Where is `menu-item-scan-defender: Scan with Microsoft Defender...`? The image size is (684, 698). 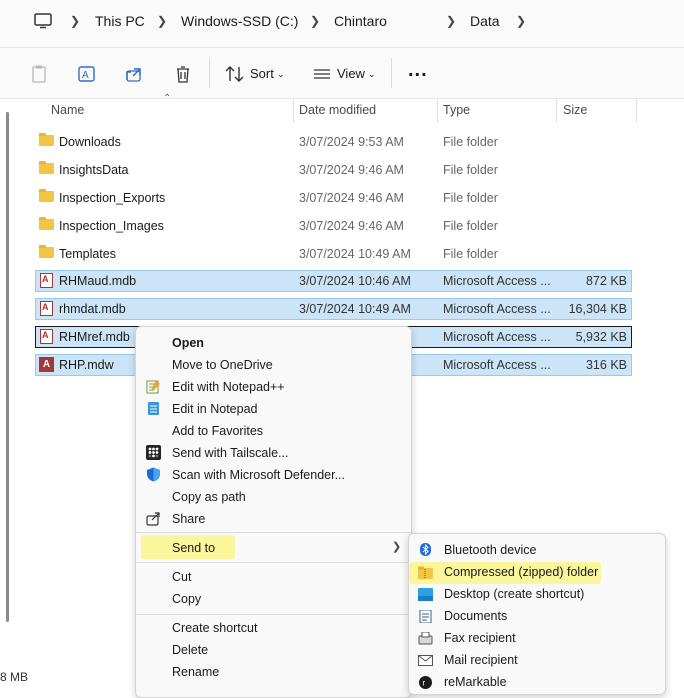 menu-item-scan-defender: Scan with Microsoft Defender... is located at coordinates (258, 475).